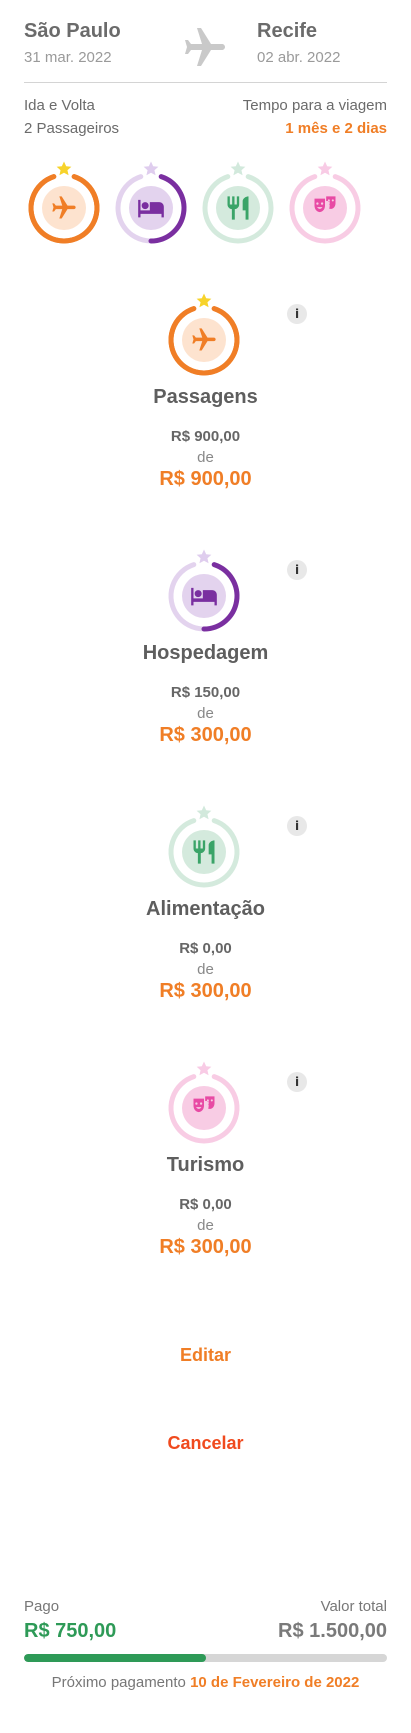  I want to click on trip-type: Ida e Volta, so click(59, 105).